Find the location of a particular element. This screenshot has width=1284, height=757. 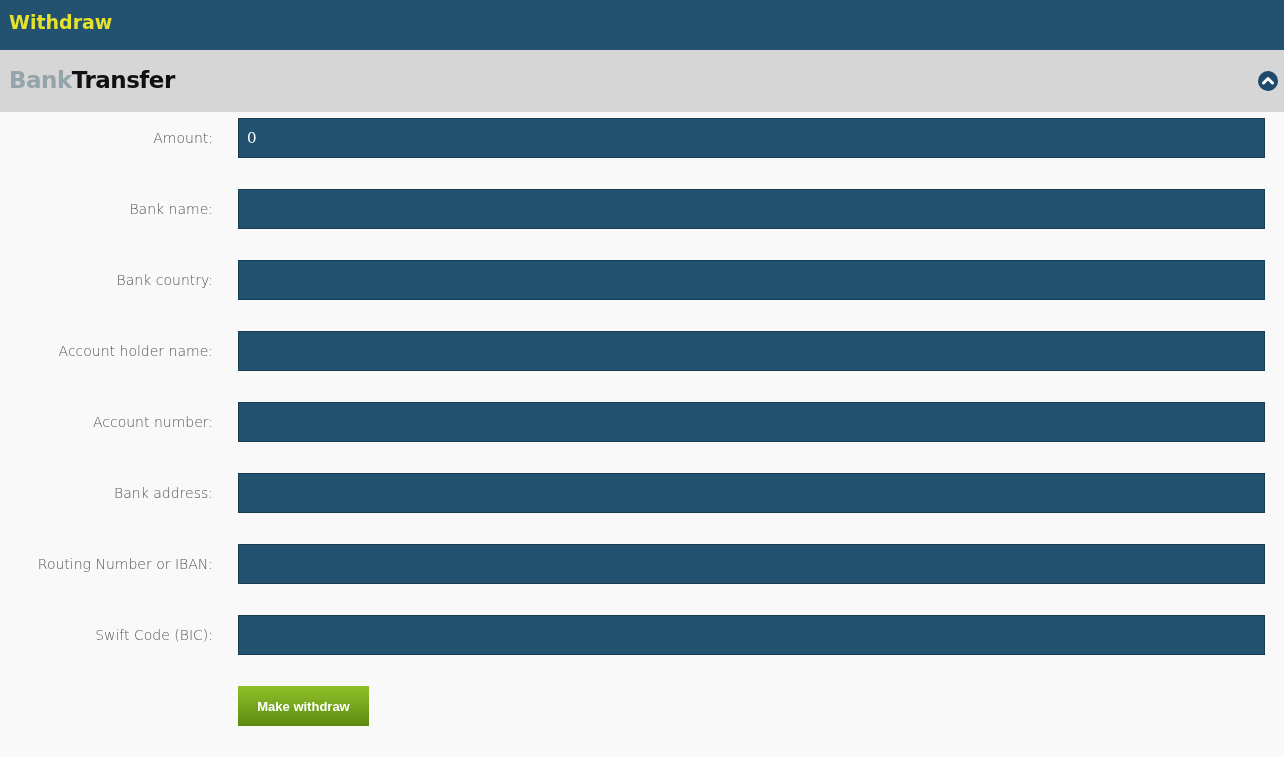

section-title: Transfer is located at coordinates (123, 80).